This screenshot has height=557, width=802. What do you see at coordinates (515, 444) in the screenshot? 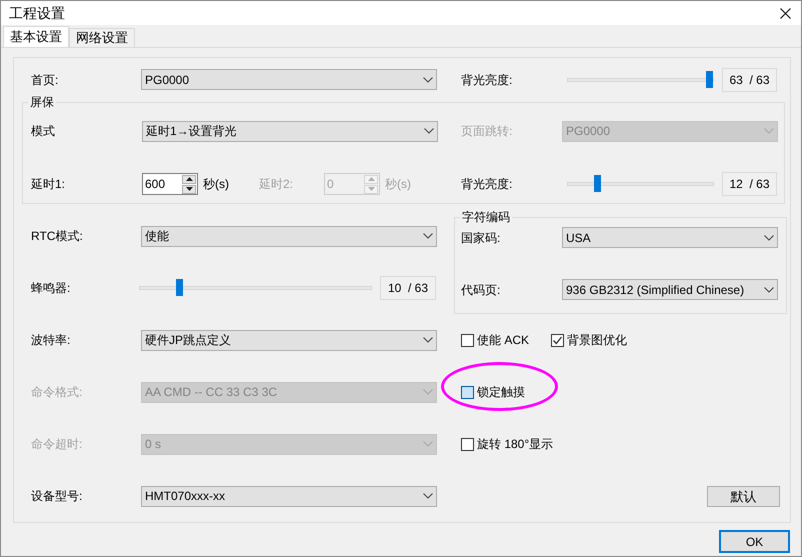
I see `checkbox-label: 旋转 180°显示` at bounding box center [515, 444].